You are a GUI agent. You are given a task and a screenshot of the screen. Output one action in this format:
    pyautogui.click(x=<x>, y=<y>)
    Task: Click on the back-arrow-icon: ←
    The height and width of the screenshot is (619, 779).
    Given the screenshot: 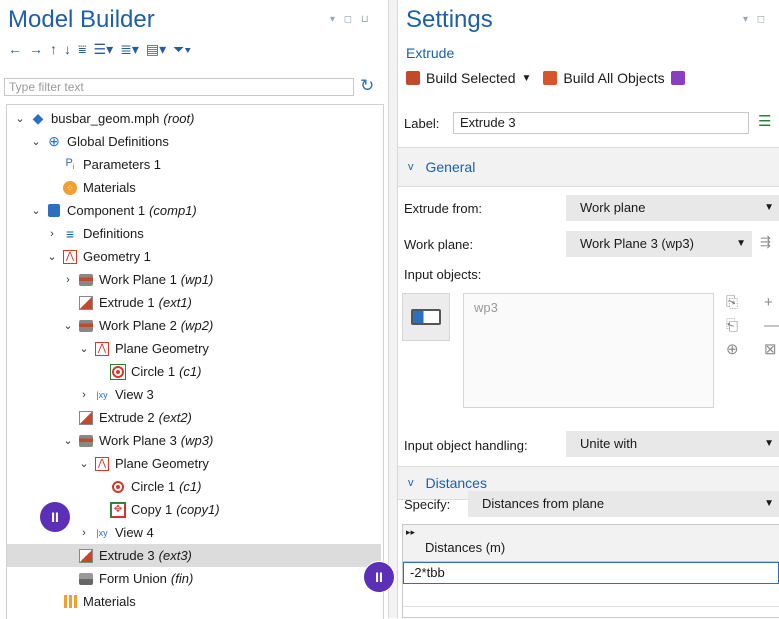 What is the action you would take?
    pyautogui.click(x=15, y=49)
    